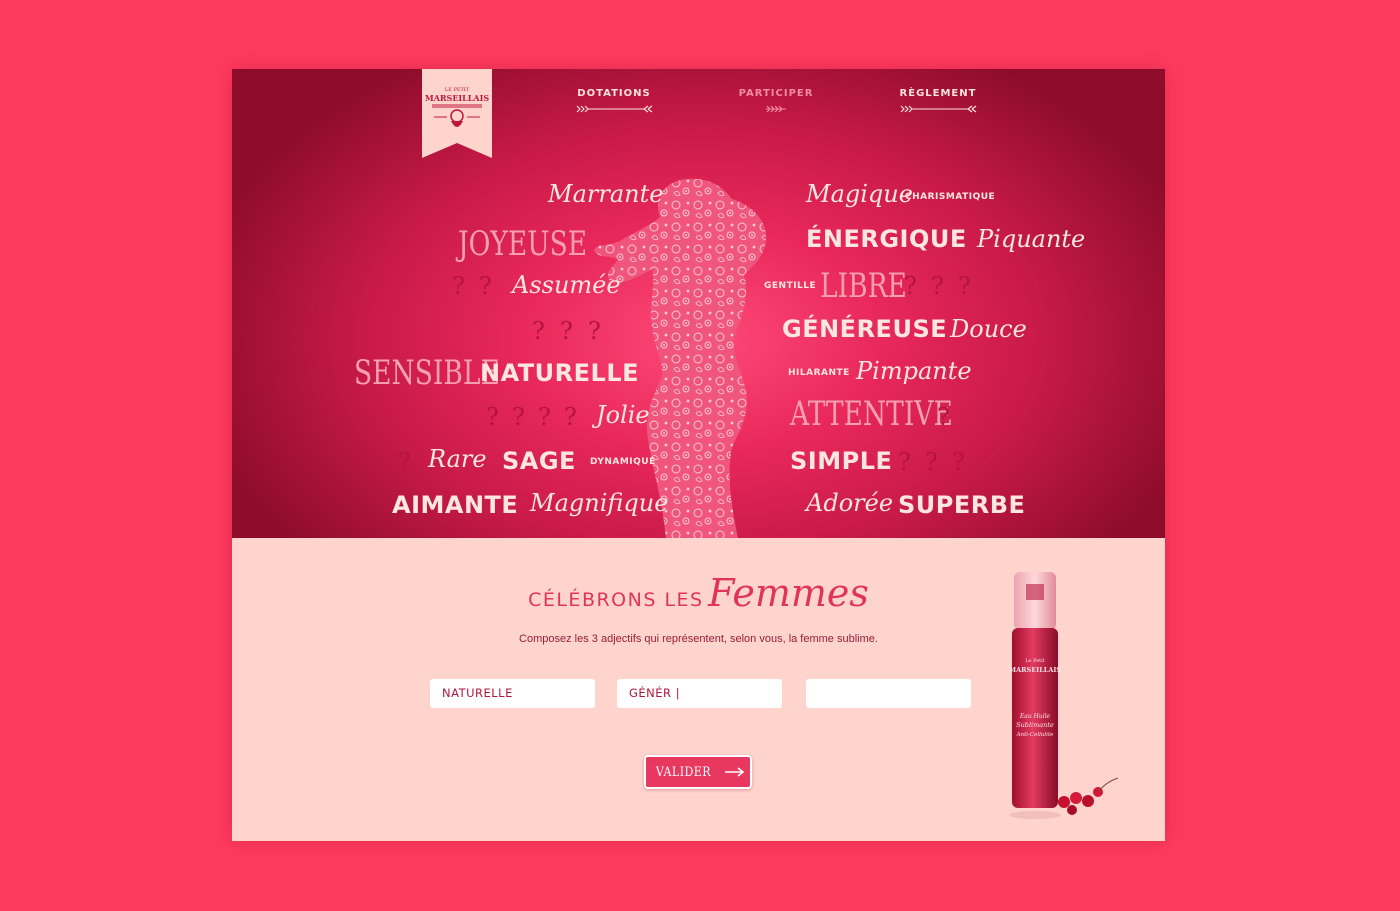 This screenshot has height=911, width=1400. What do you see at coordinates (566, 285) in the screenshot?
I see `word-assumee: Assumée` at bounding box center [566, 285].